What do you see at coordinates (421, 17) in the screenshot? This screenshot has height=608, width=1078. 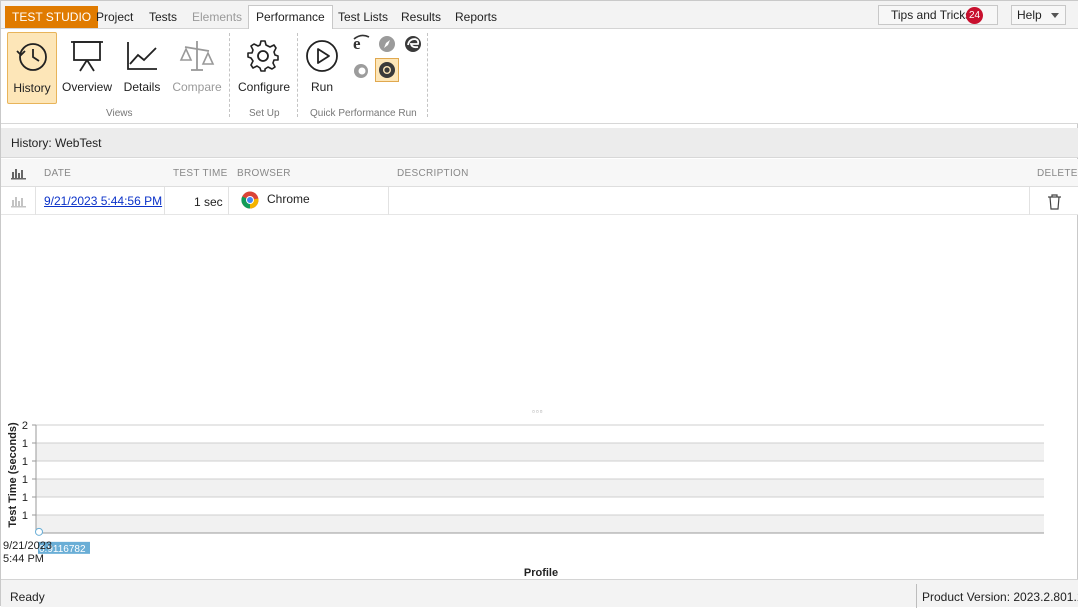 I see `menu-results: Results` at bounding box center [421, 17].